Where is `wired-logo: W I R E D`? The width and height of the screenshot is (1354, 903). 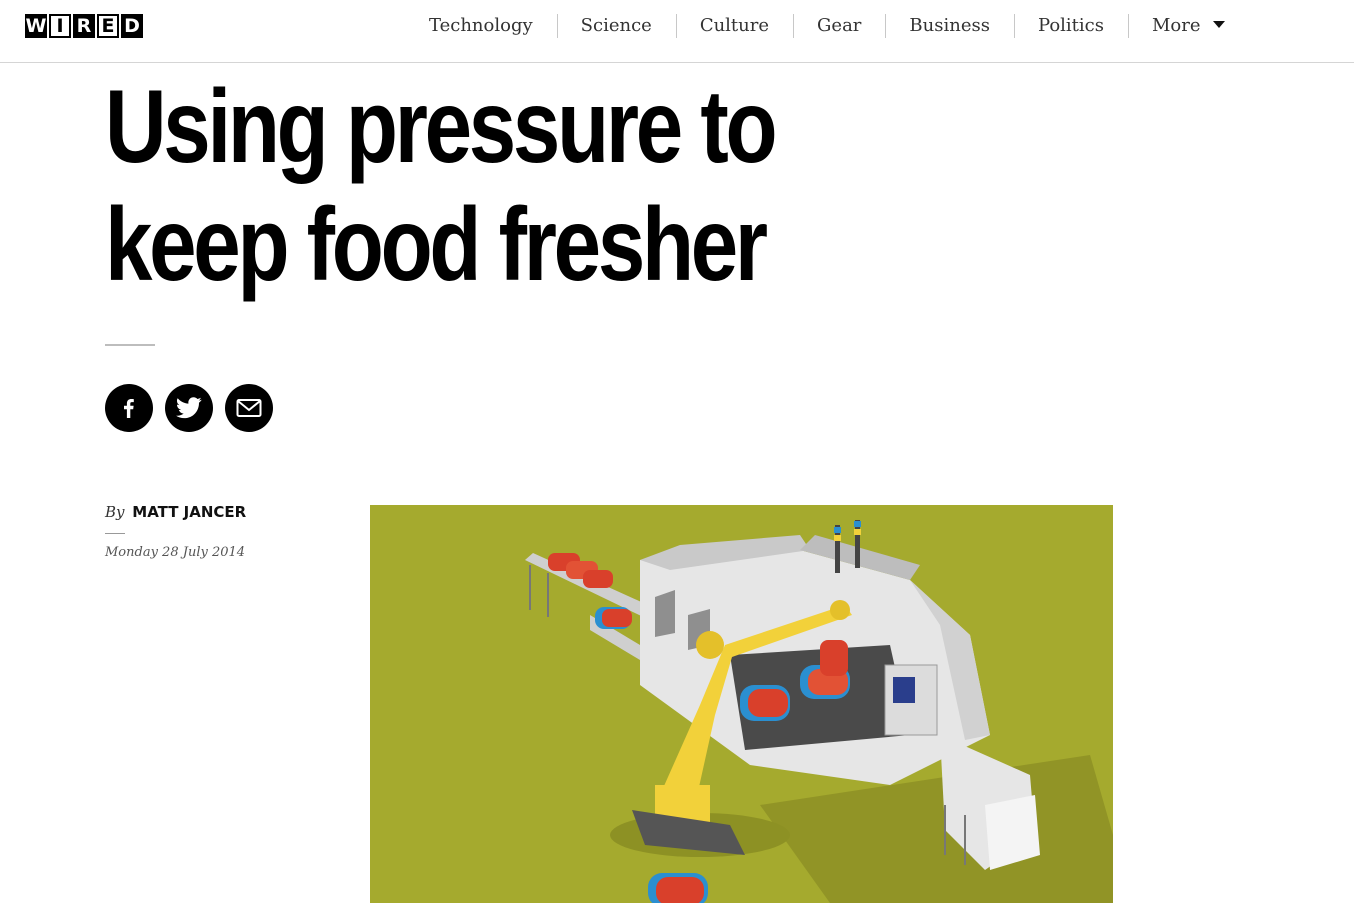 wired-logo: W I R E D is located at coordinates (85, 26).